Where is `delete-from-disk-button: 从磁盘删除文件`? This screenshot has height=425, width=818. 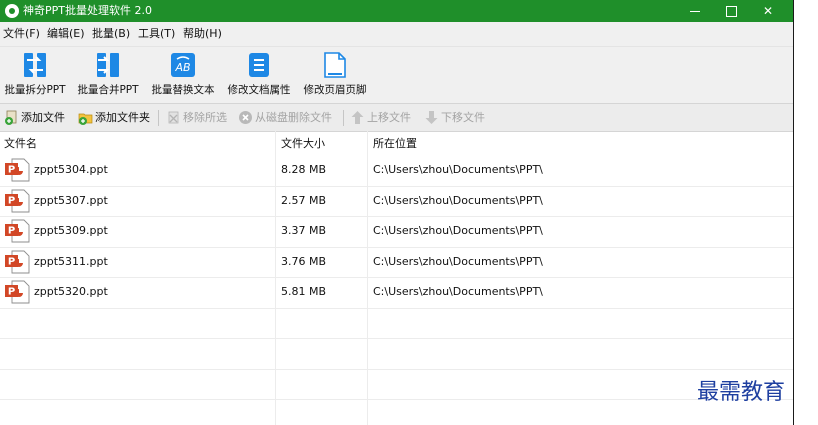
delete-from-disk-button: 从磁盘删除文件 is located at coordinates (288, 118).